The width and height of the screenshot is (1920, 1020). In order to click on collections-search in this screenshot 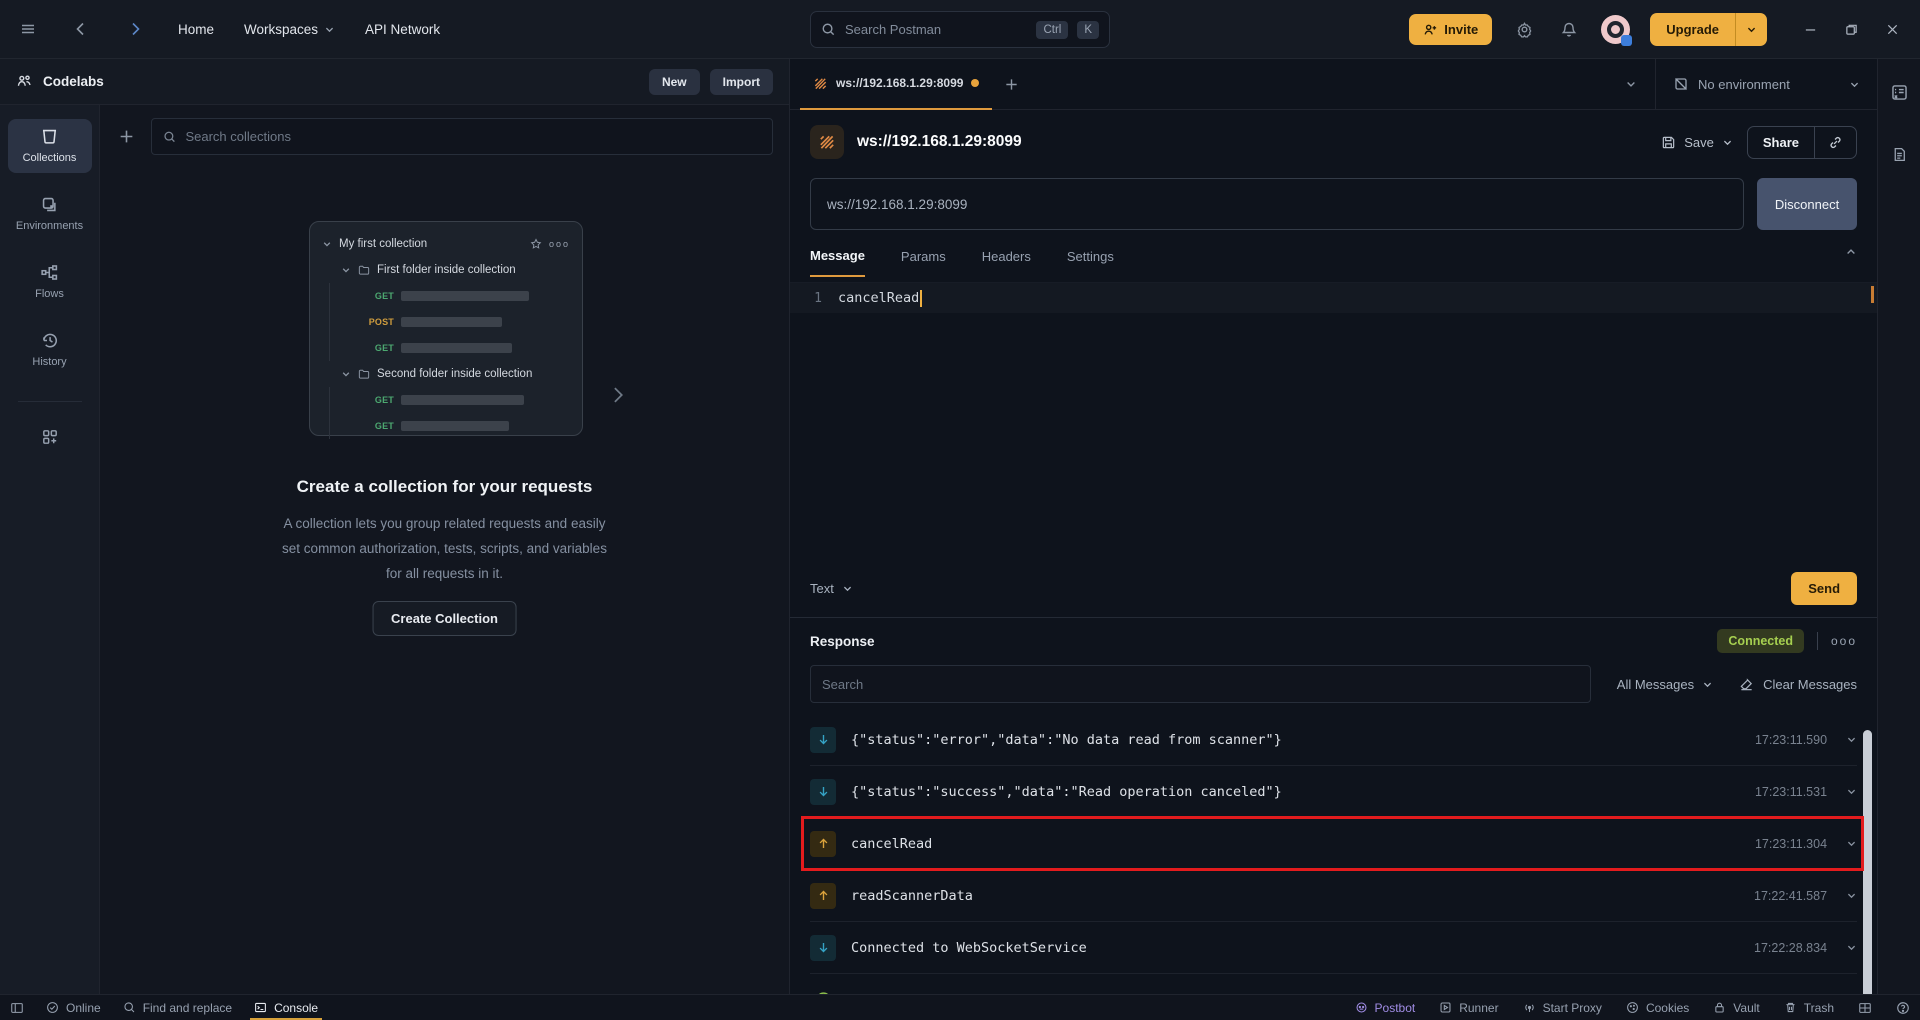, I will do `click(462, 136)`.